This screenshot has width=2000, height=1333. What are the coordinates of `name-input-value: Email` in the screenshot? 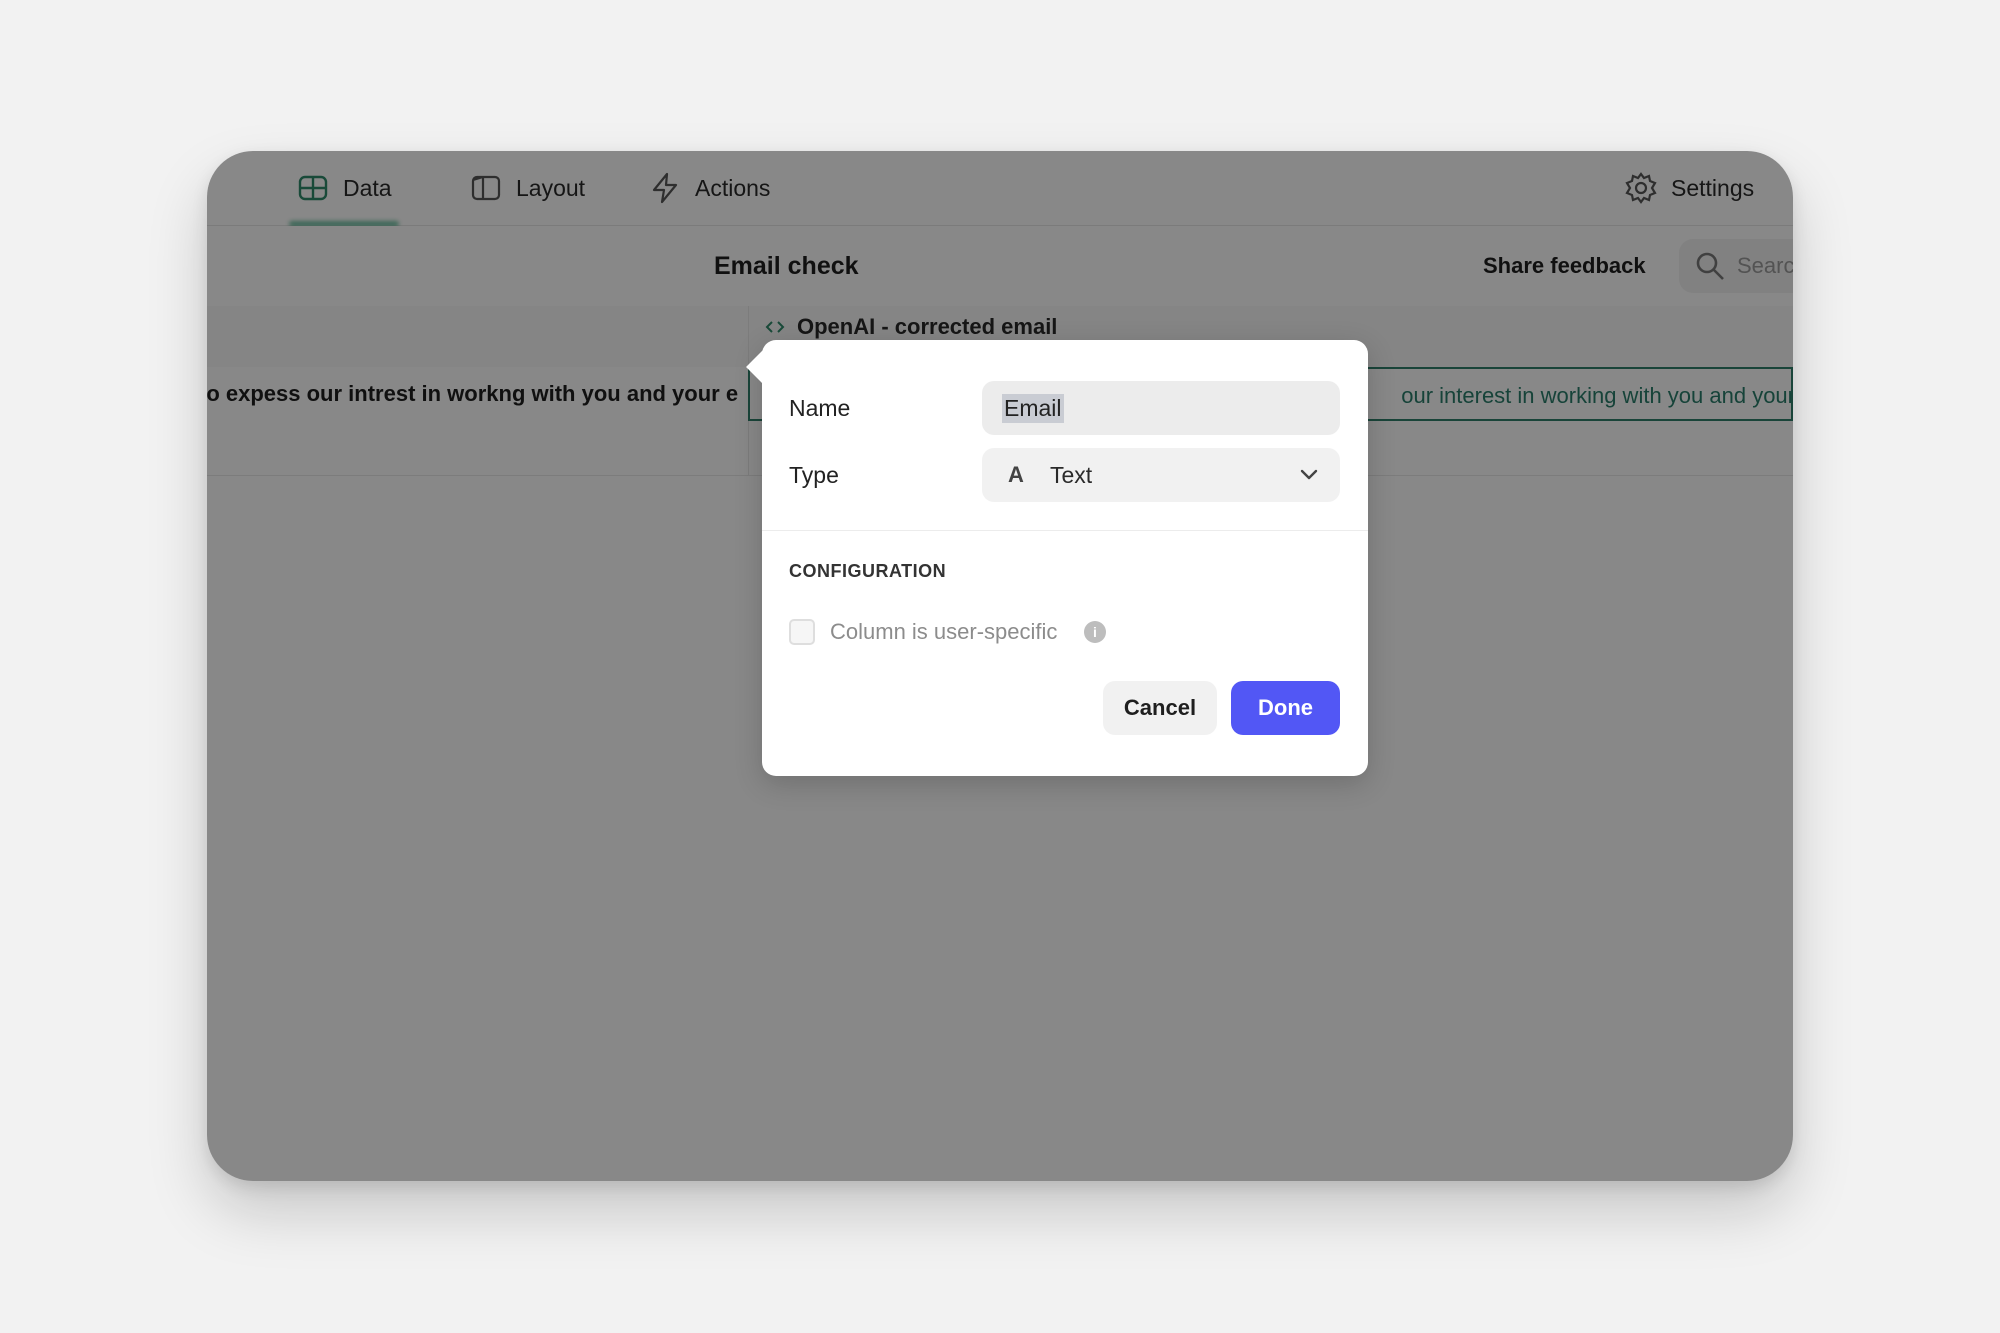 It's located at (1033, 408).